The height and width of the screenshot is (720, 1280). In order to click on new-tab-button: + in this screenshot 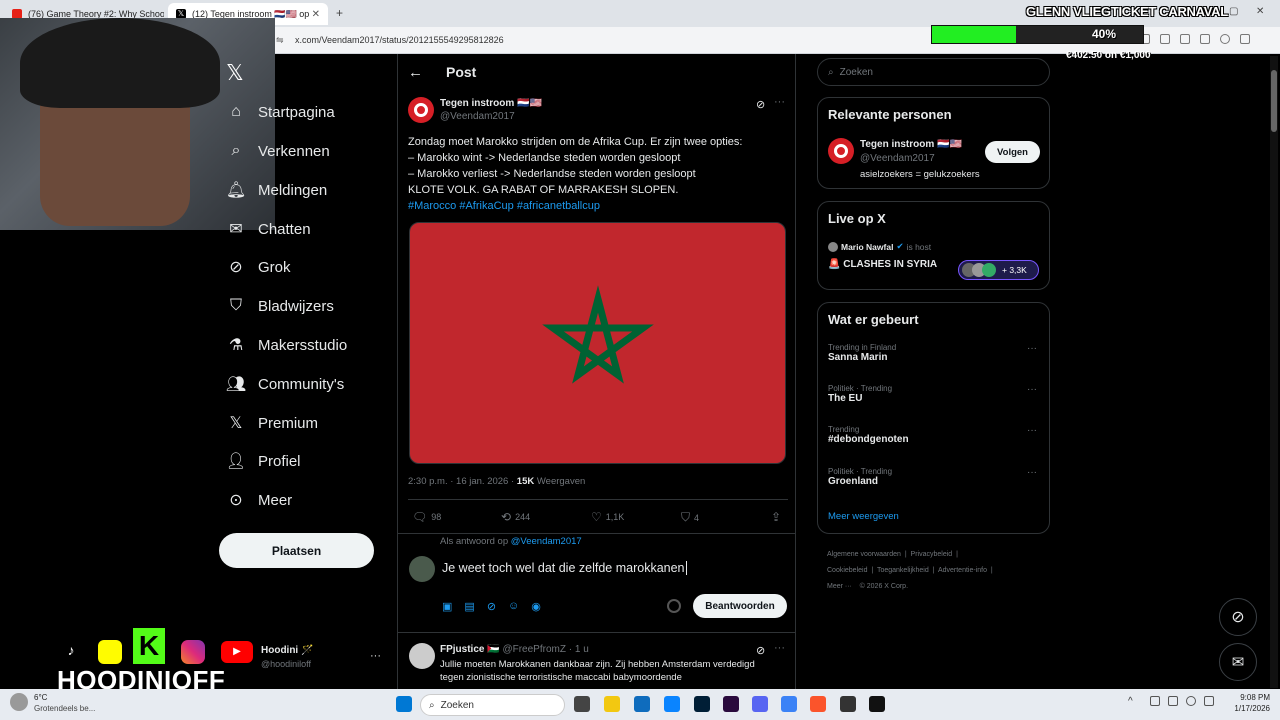, I will do `click(339, 13)`.